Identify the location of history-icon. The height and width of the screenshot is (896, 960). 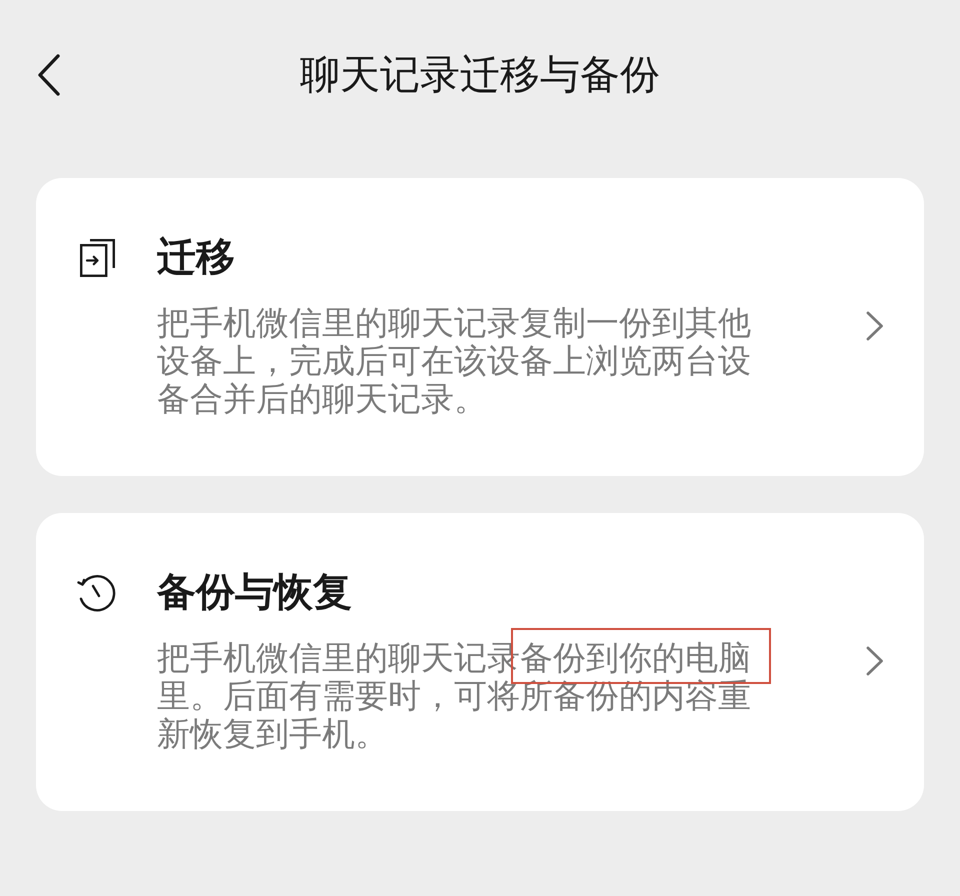
(97, 593).